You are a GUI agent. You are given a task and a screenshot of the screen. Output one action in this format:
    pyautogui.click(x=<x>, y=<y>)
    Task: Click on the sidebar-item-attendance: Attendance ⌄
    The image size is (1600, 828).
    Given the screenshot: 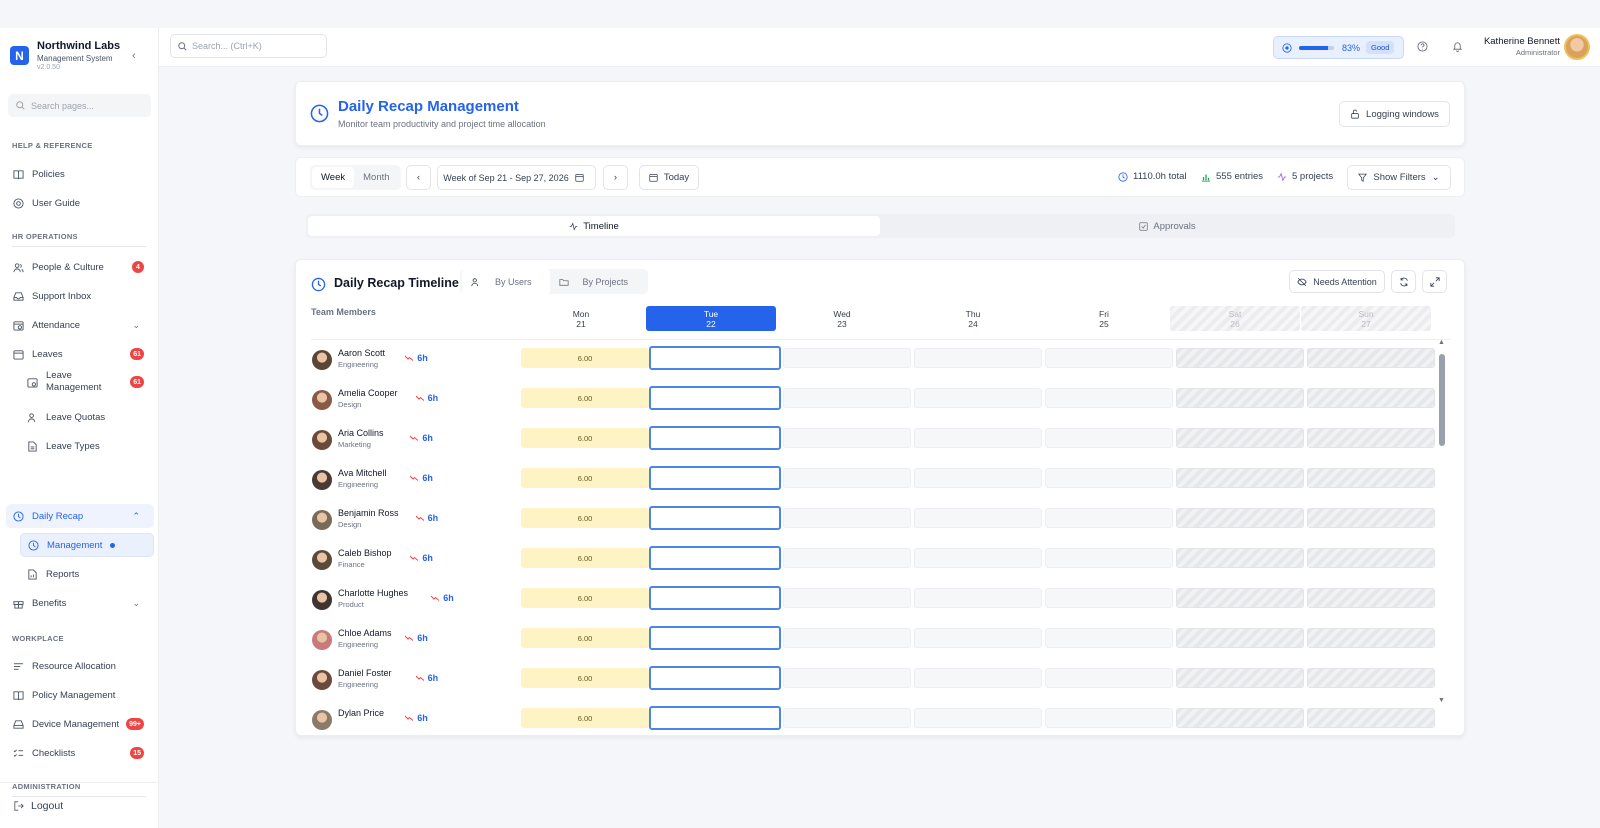 What is the action you would take?
    pyautogui.click(x=80, y=325)
    